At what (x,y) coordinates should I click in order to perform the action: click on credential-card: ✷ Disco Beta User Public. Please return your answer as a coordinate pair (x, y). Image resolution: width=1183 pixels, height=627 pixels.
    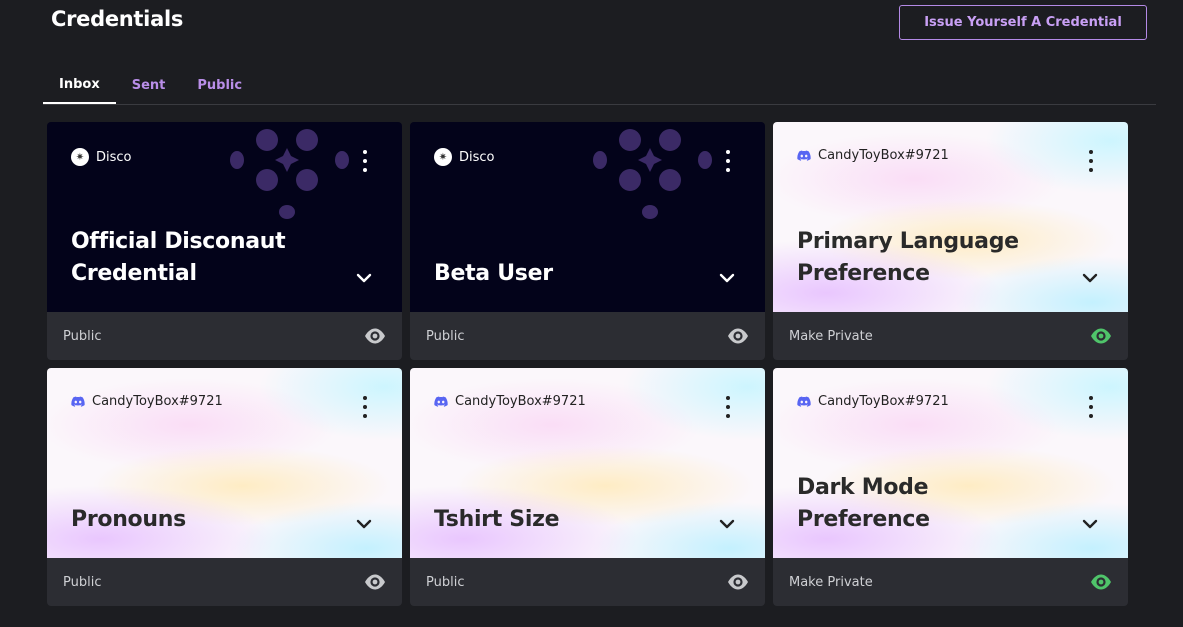
    Looking at the image, I should click on (587, 241).